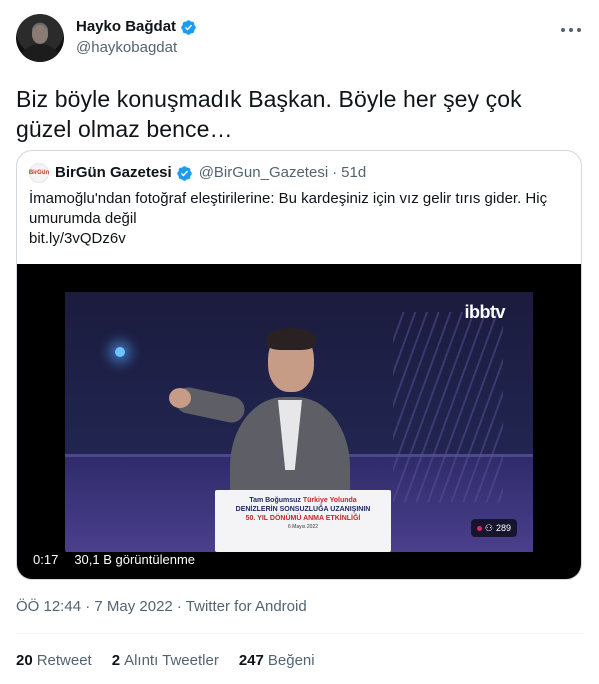  I want to click on video-duration: 0:17, so click(46, 560).